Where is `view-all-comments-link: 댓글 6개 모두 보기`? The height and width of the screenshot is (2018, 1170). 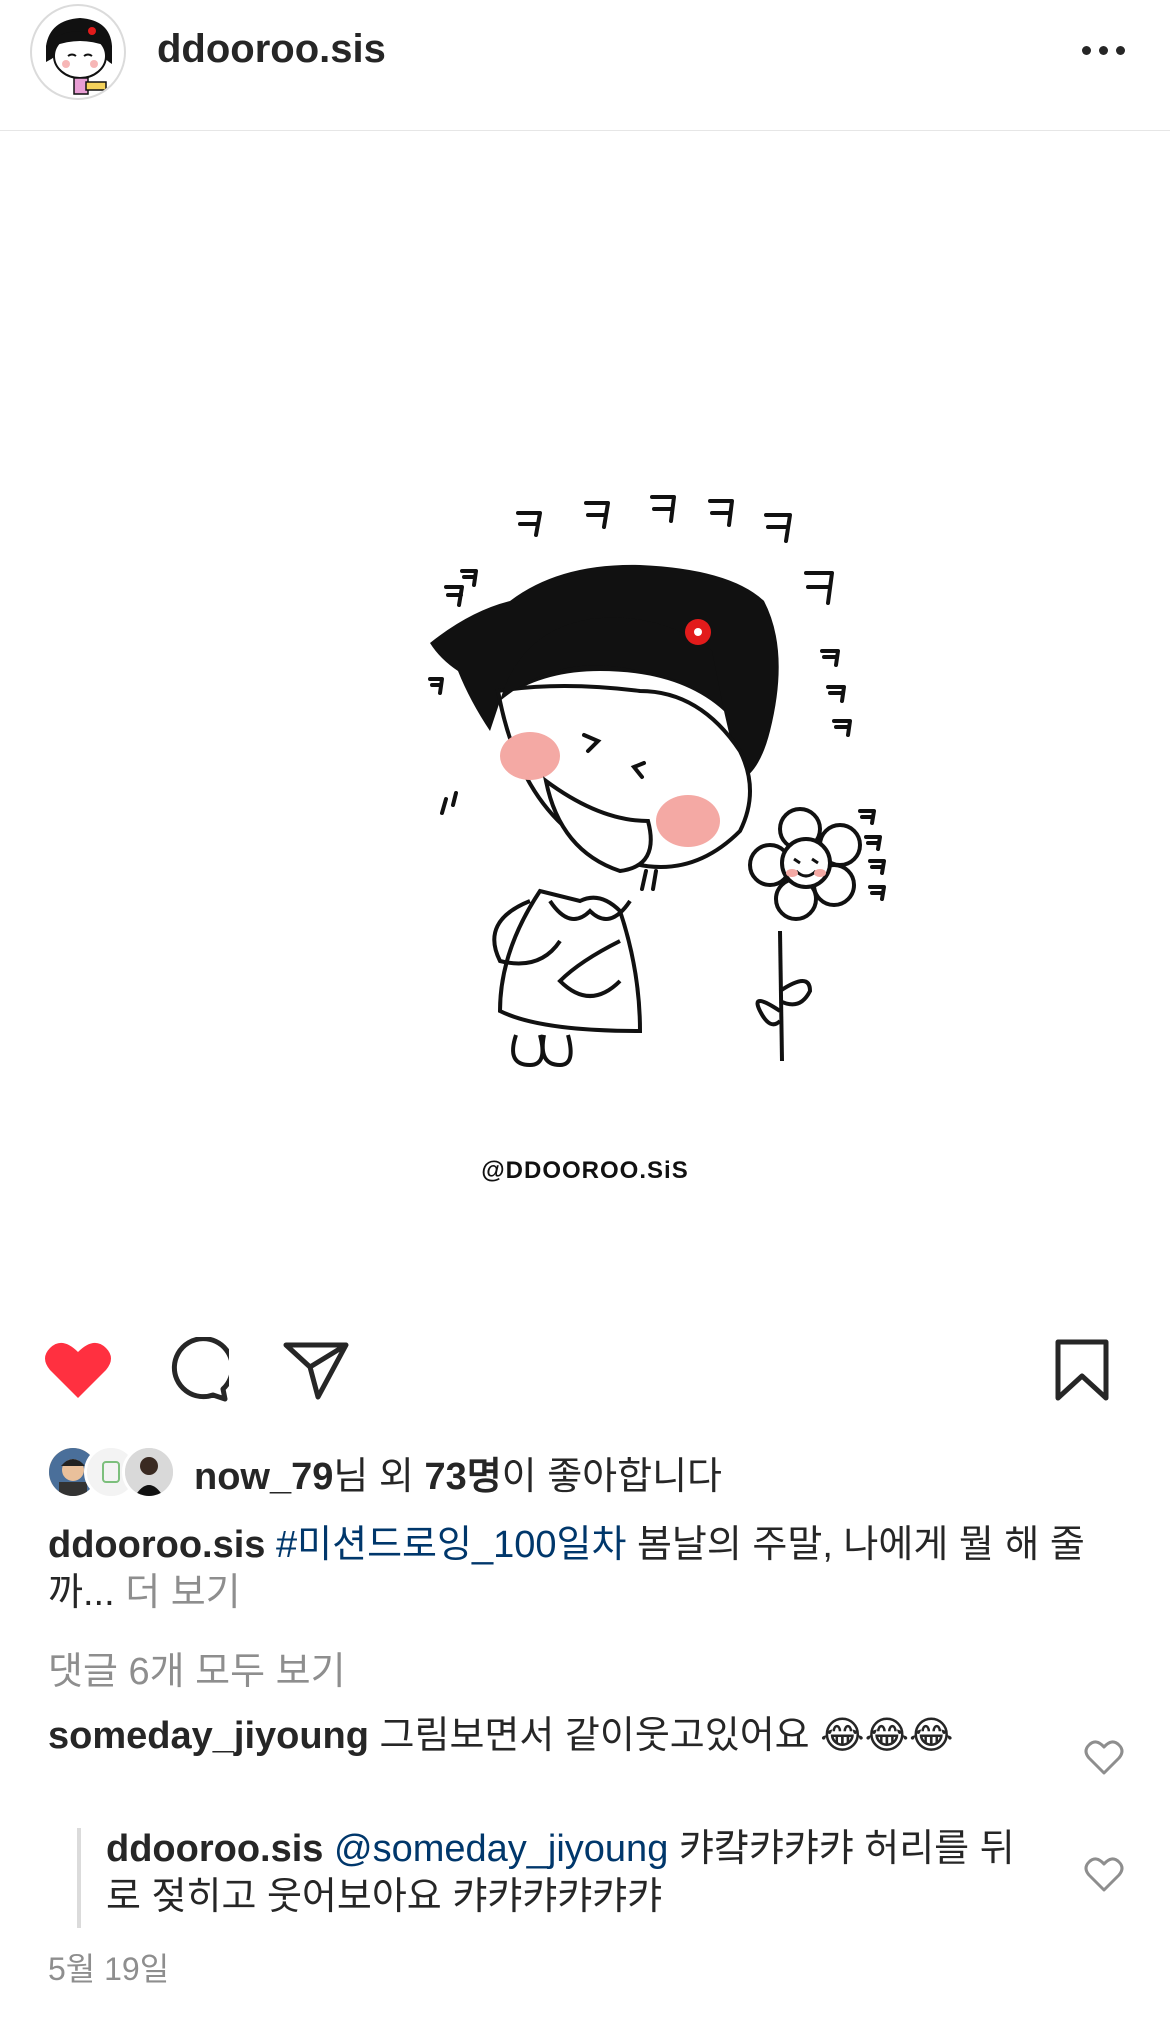 view-all-comments-link: 댓글 6개 모두 보기 is located at coordinates (197, 1667).